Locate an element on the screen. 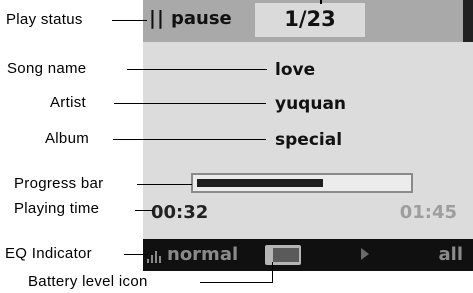 The height and width of the screenshot is (293, 473). song-name-line is located at coordinates (197, 69).